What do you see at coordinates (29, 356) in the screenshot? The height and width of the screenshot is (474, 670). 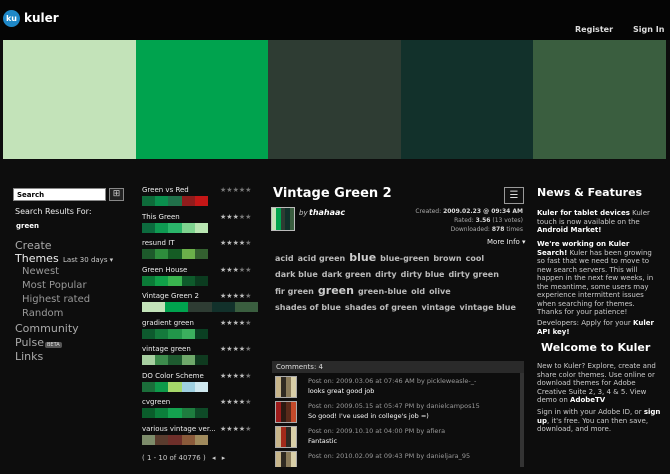 I see `nav-links: Links` at bounding box center [29, 356].